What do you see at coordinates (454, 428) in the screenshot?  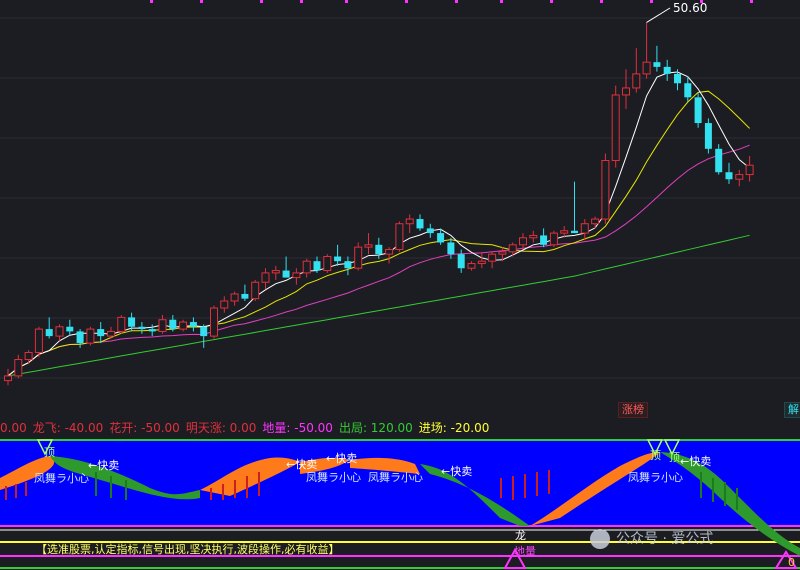 I see `legend-item-6: 进场: -20.00` at bounding box center [454, 428].